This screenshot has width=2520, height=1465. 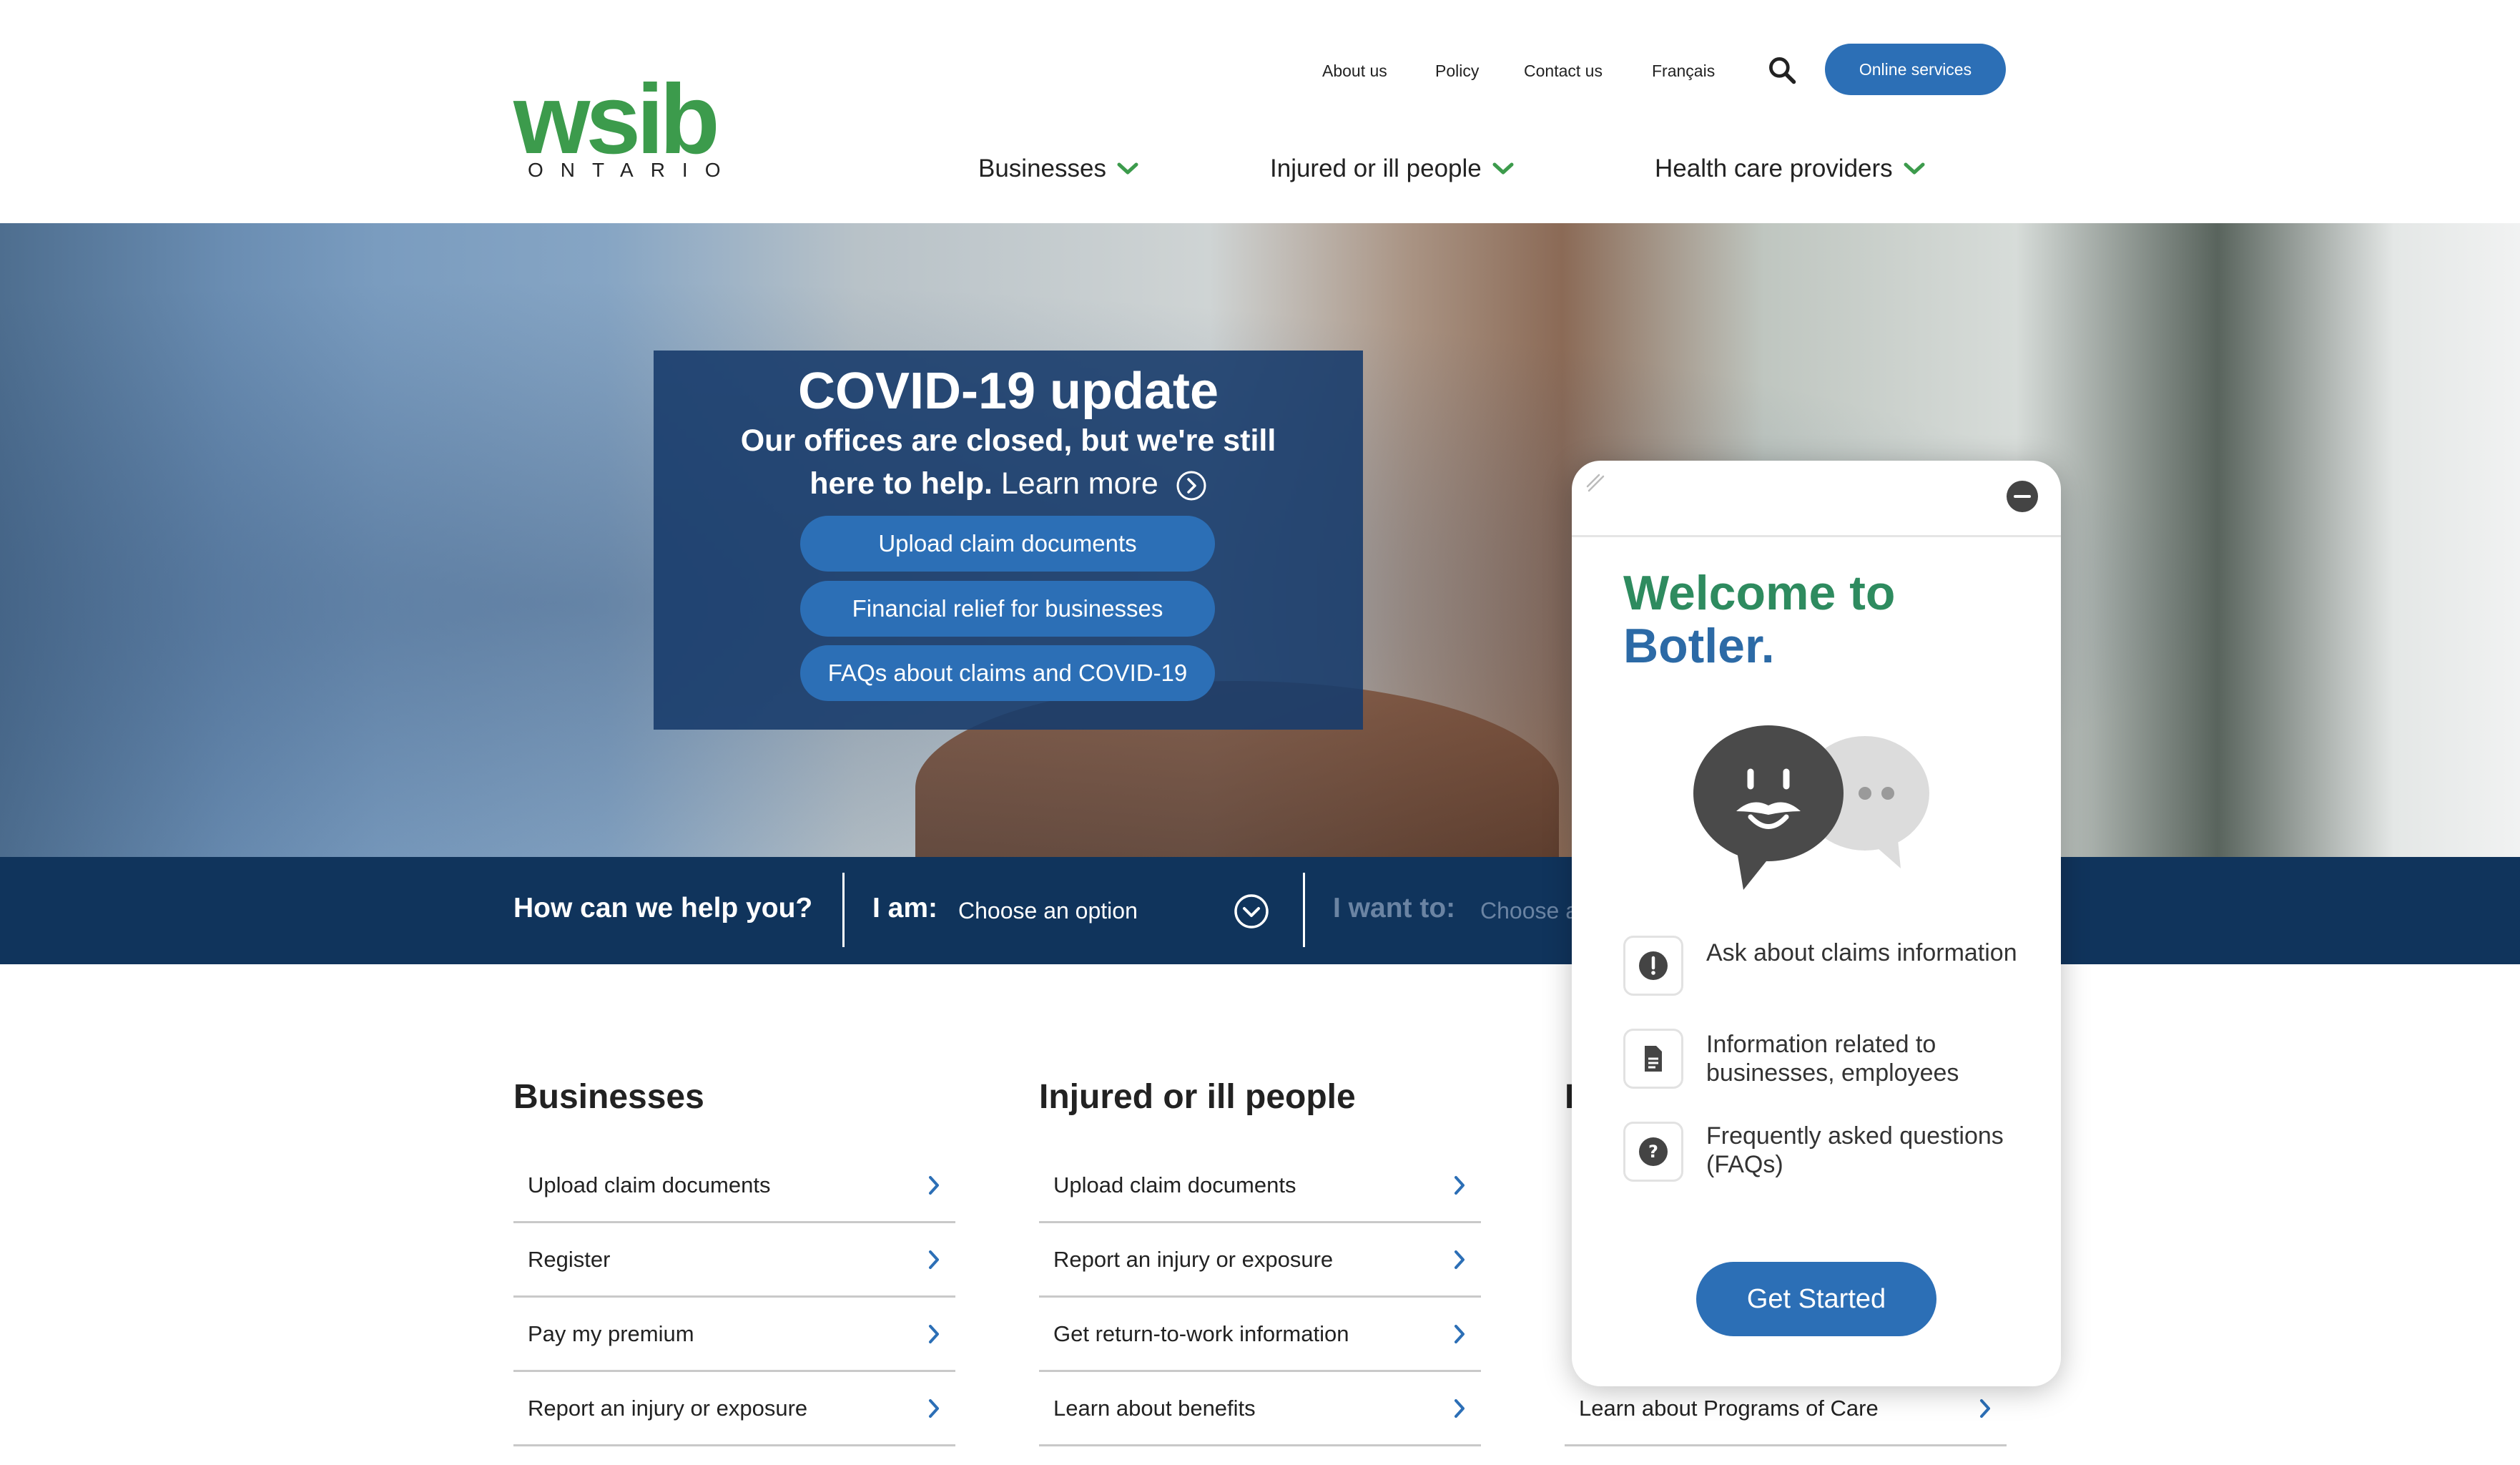 I want to click on covid-subtitle-line1: Our offices are closed, but we're still, so click(x=1008, y=440).